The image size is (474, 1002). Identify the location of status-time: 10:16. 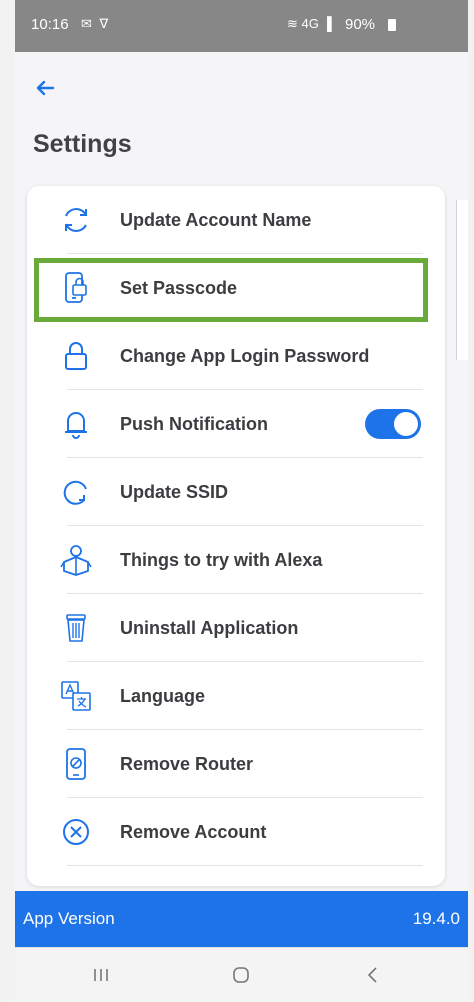
(50, 24).